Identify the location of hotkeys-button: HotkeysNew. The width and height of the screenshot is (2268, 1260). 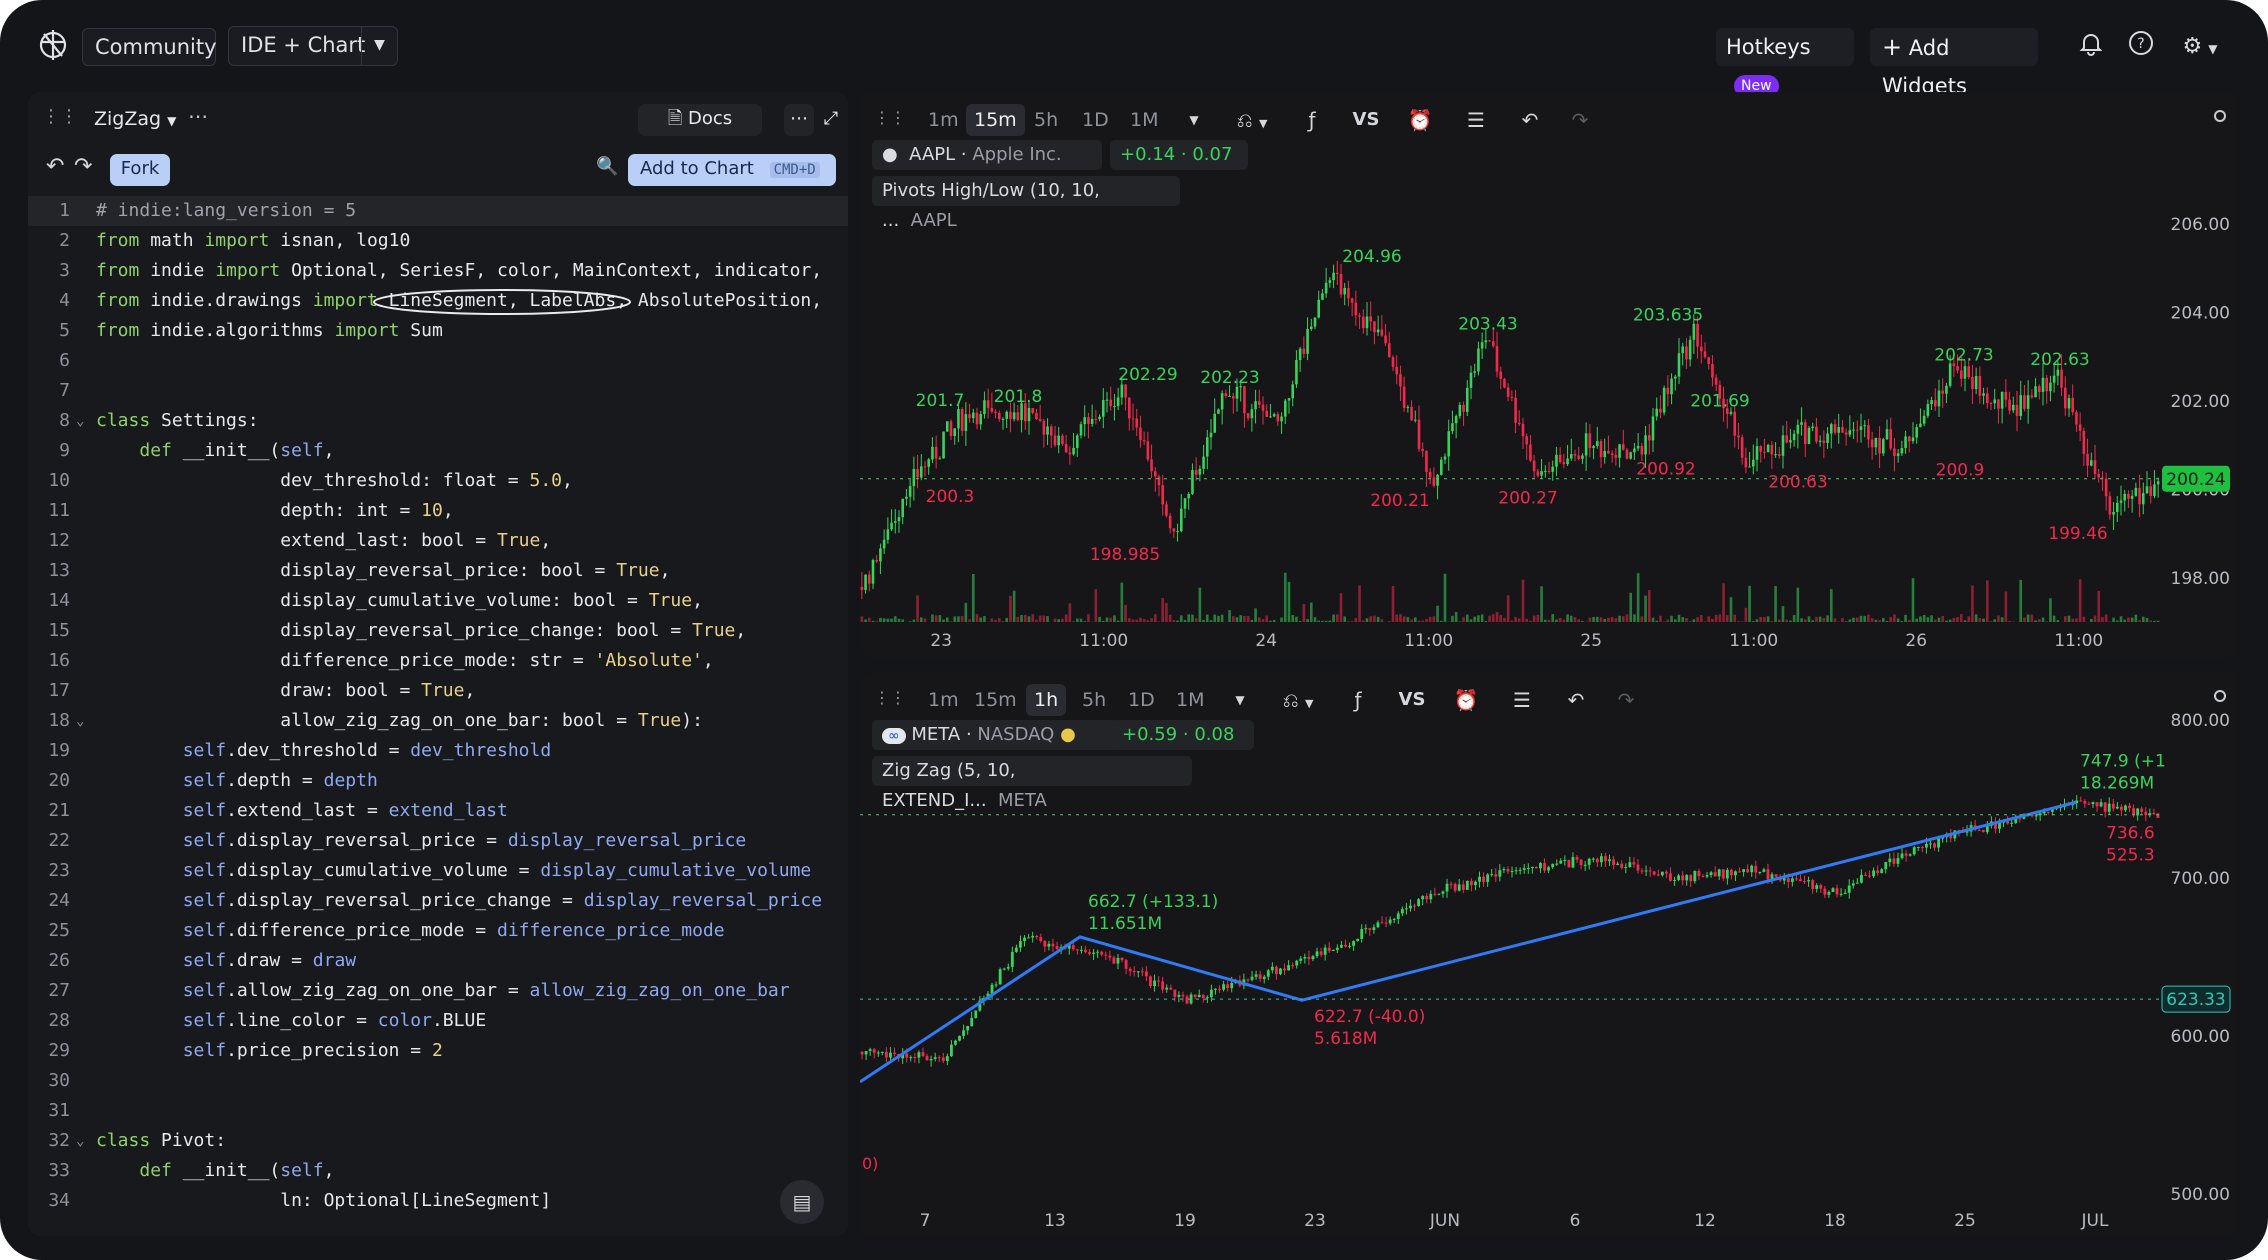
(1785, 62).